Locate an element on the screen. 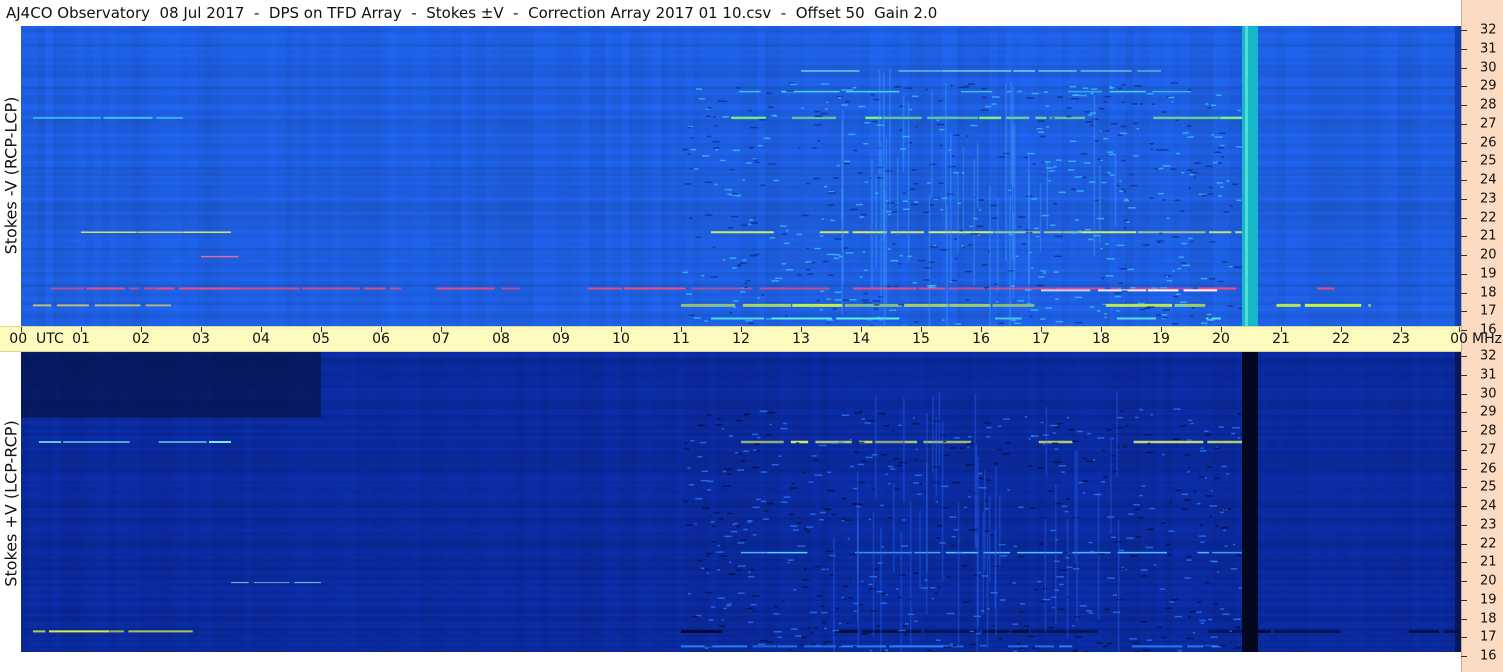  frequency-tick-label: 18 is located at coordinates (1488, 292).